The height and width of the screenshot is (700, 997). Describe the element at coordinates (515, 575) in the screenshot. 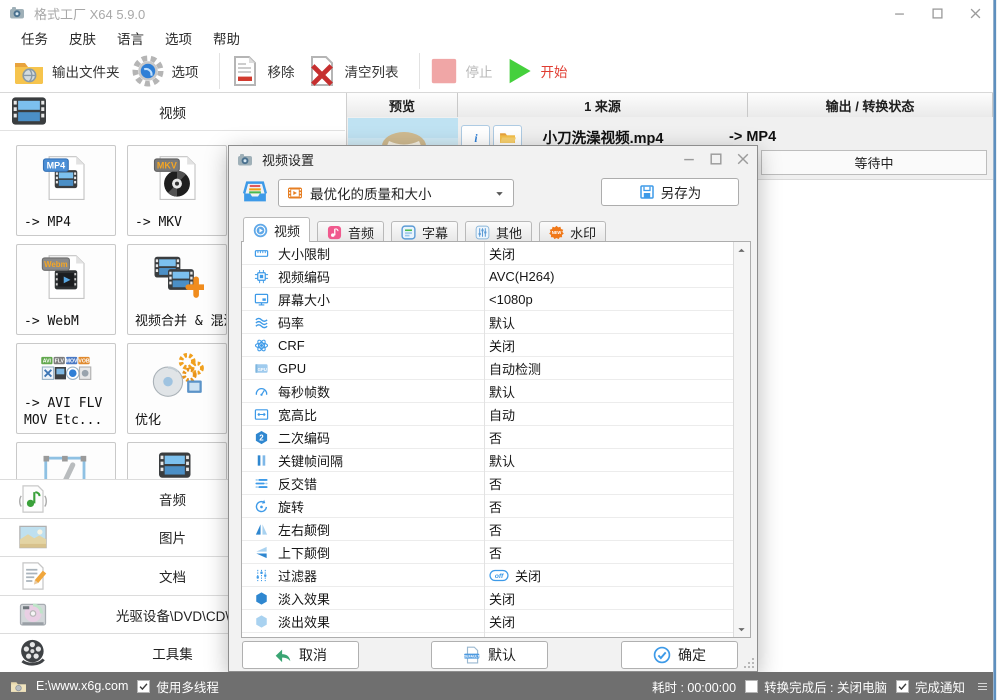

I see `setting-value: off 关闭` at that location.